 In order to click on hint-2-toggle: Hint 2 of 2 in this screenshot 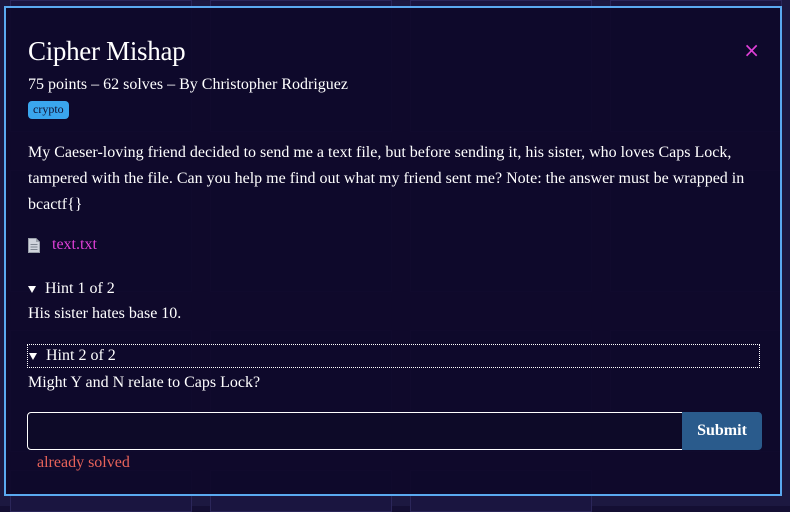, I will do `click(393, 356)`.